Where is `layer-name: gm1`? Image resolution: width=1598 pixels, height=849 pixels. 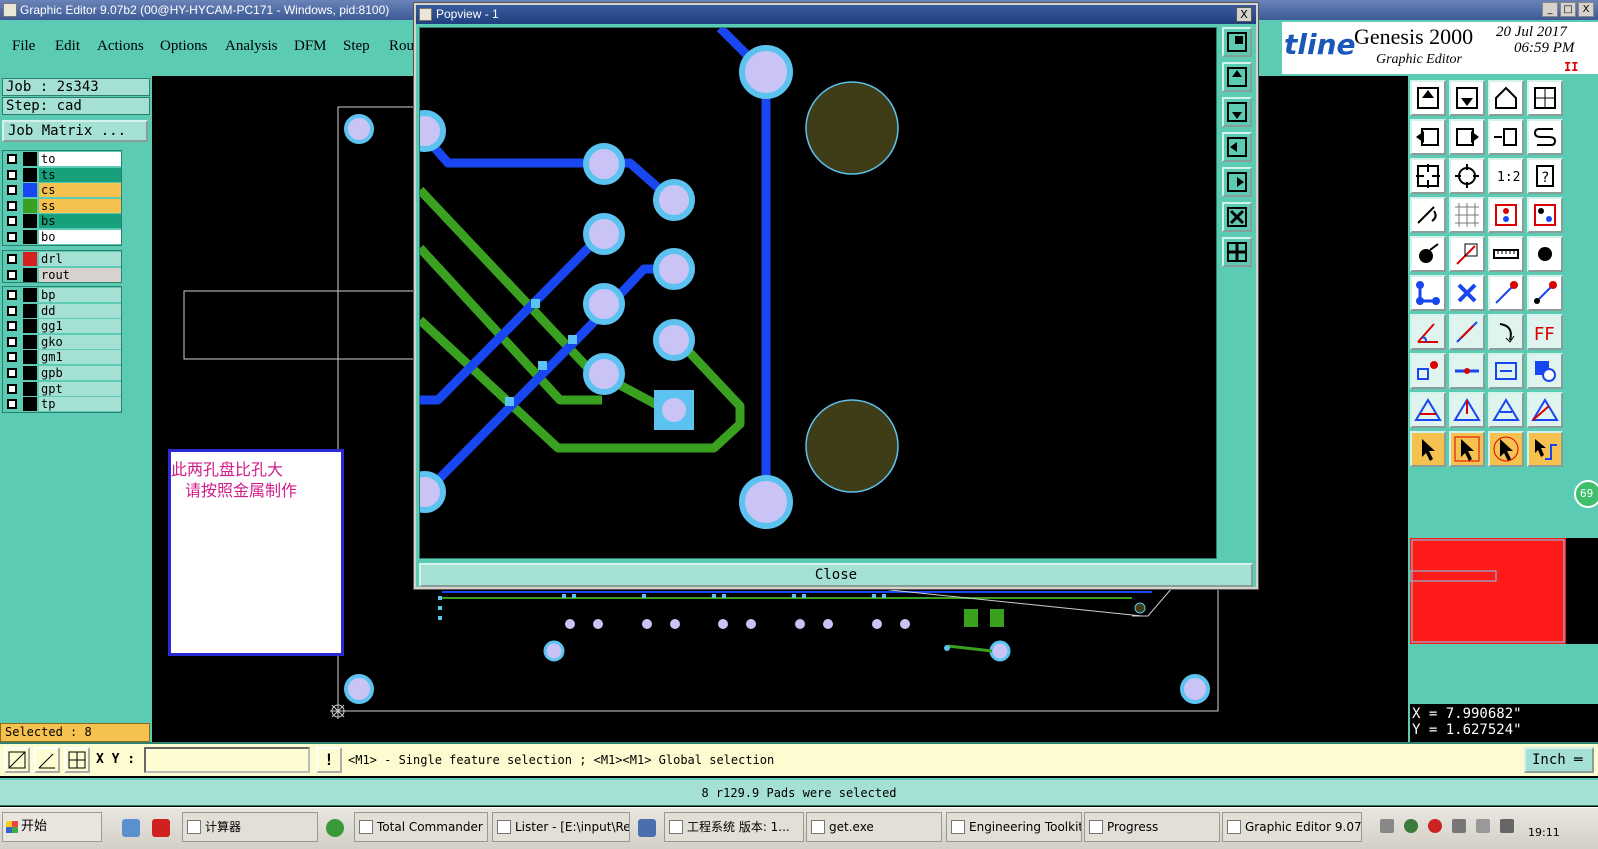 layer-name: gm1 is located at coordinates (80, 357).